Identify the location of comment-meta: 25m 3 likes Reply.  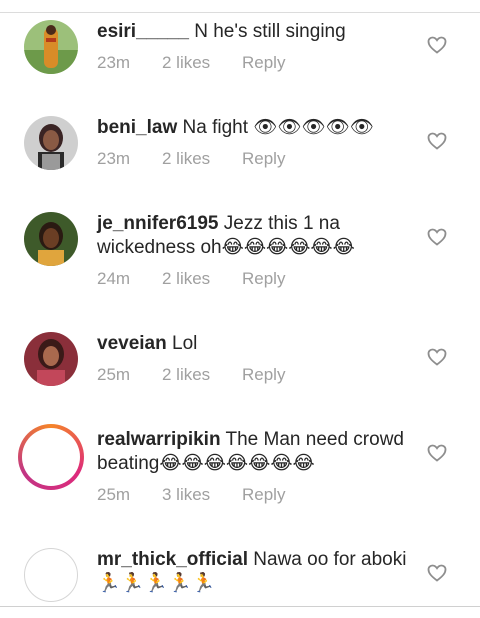
(191, 495).